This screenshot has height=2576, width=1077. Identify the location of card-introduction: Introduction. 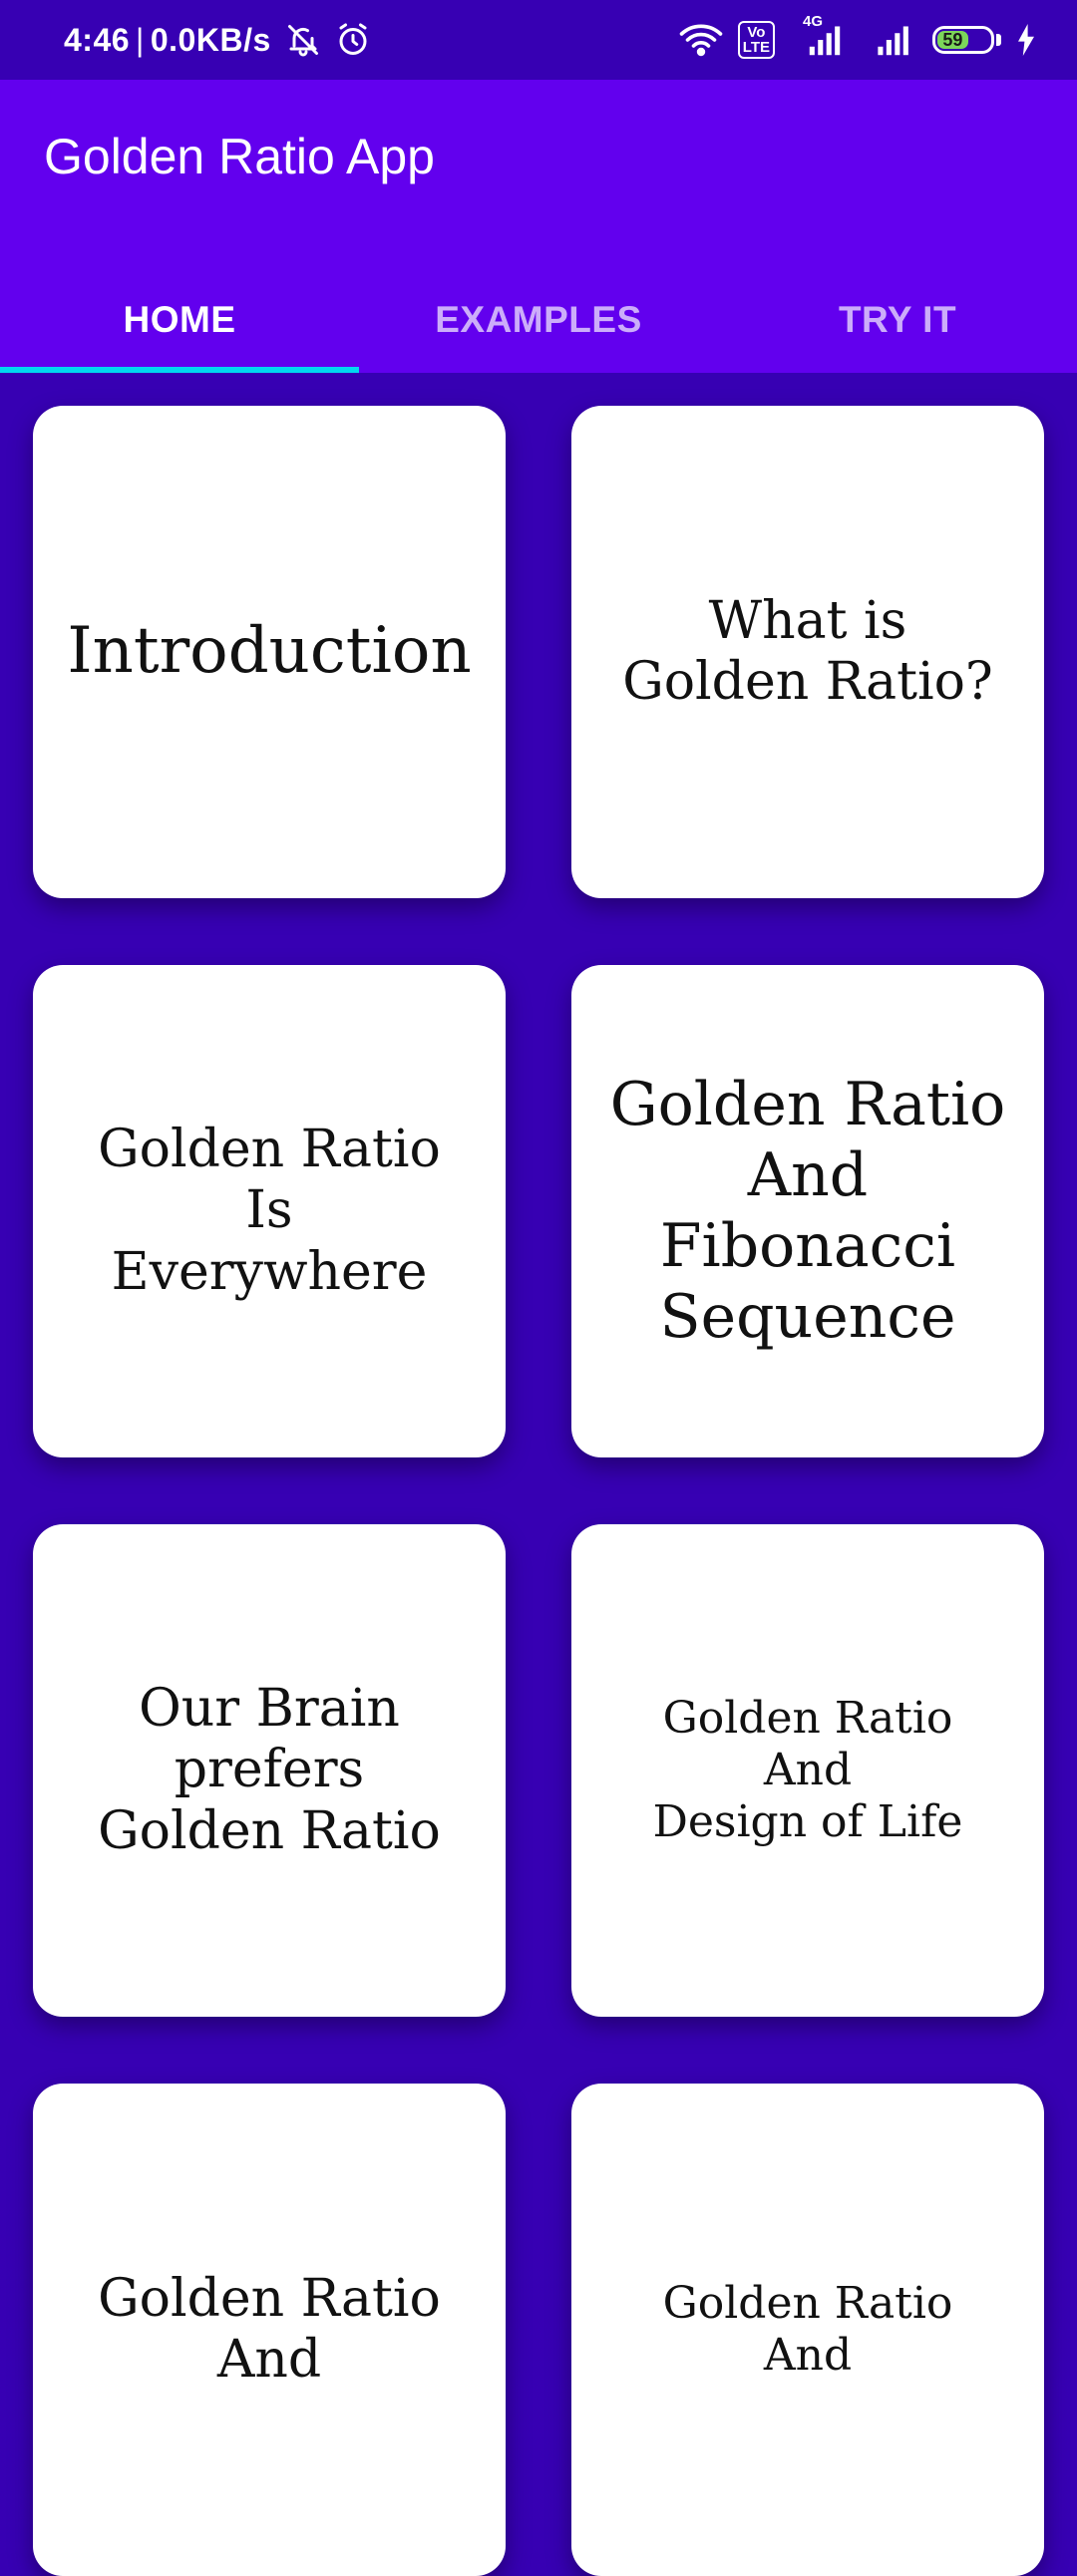
(269, 652).